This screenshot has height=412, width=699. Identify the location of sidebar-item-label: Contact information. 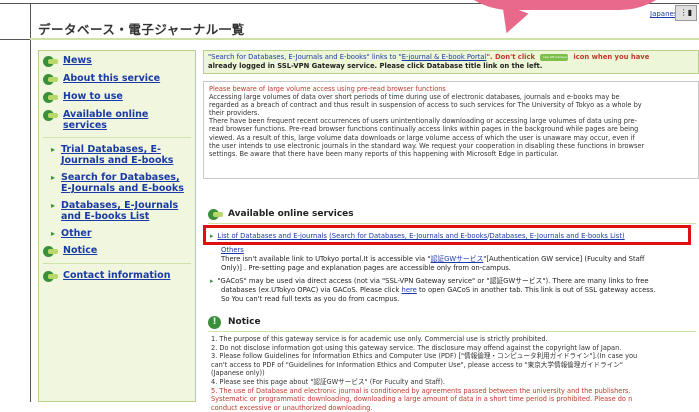
(116, 275).